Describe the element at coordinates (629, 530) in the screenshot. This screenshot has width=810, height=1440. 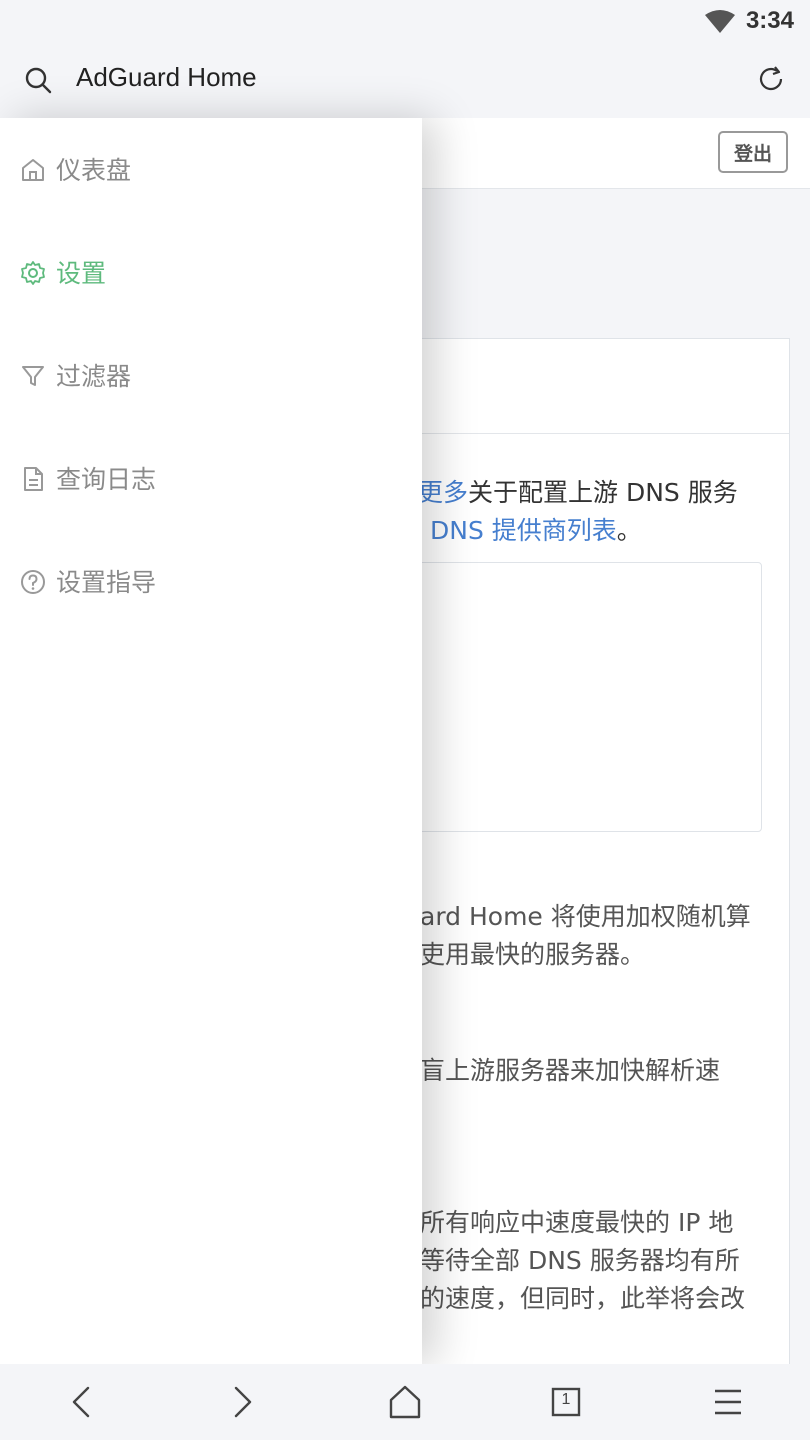
I see `intro-text-2: 。` at that location.